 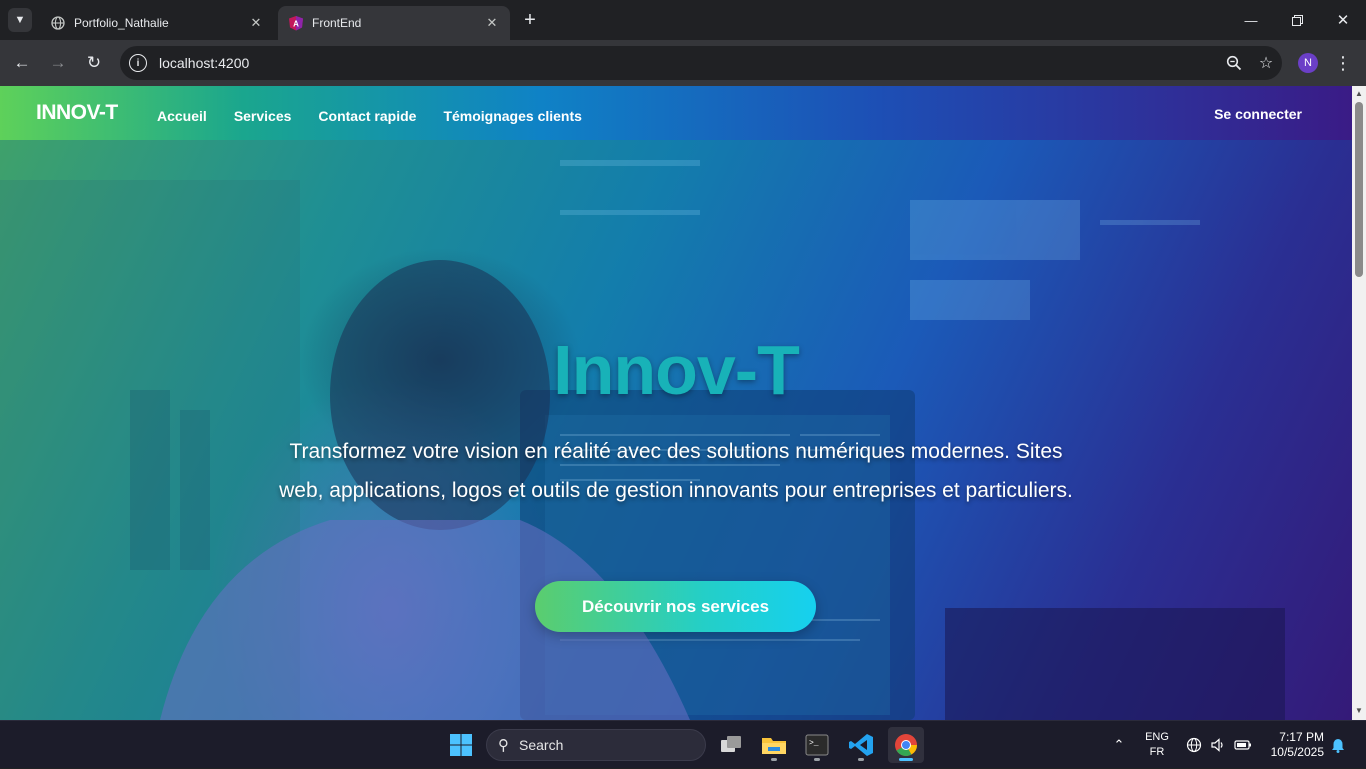 I want to click on restore-button, so click(x=1297, y=20).